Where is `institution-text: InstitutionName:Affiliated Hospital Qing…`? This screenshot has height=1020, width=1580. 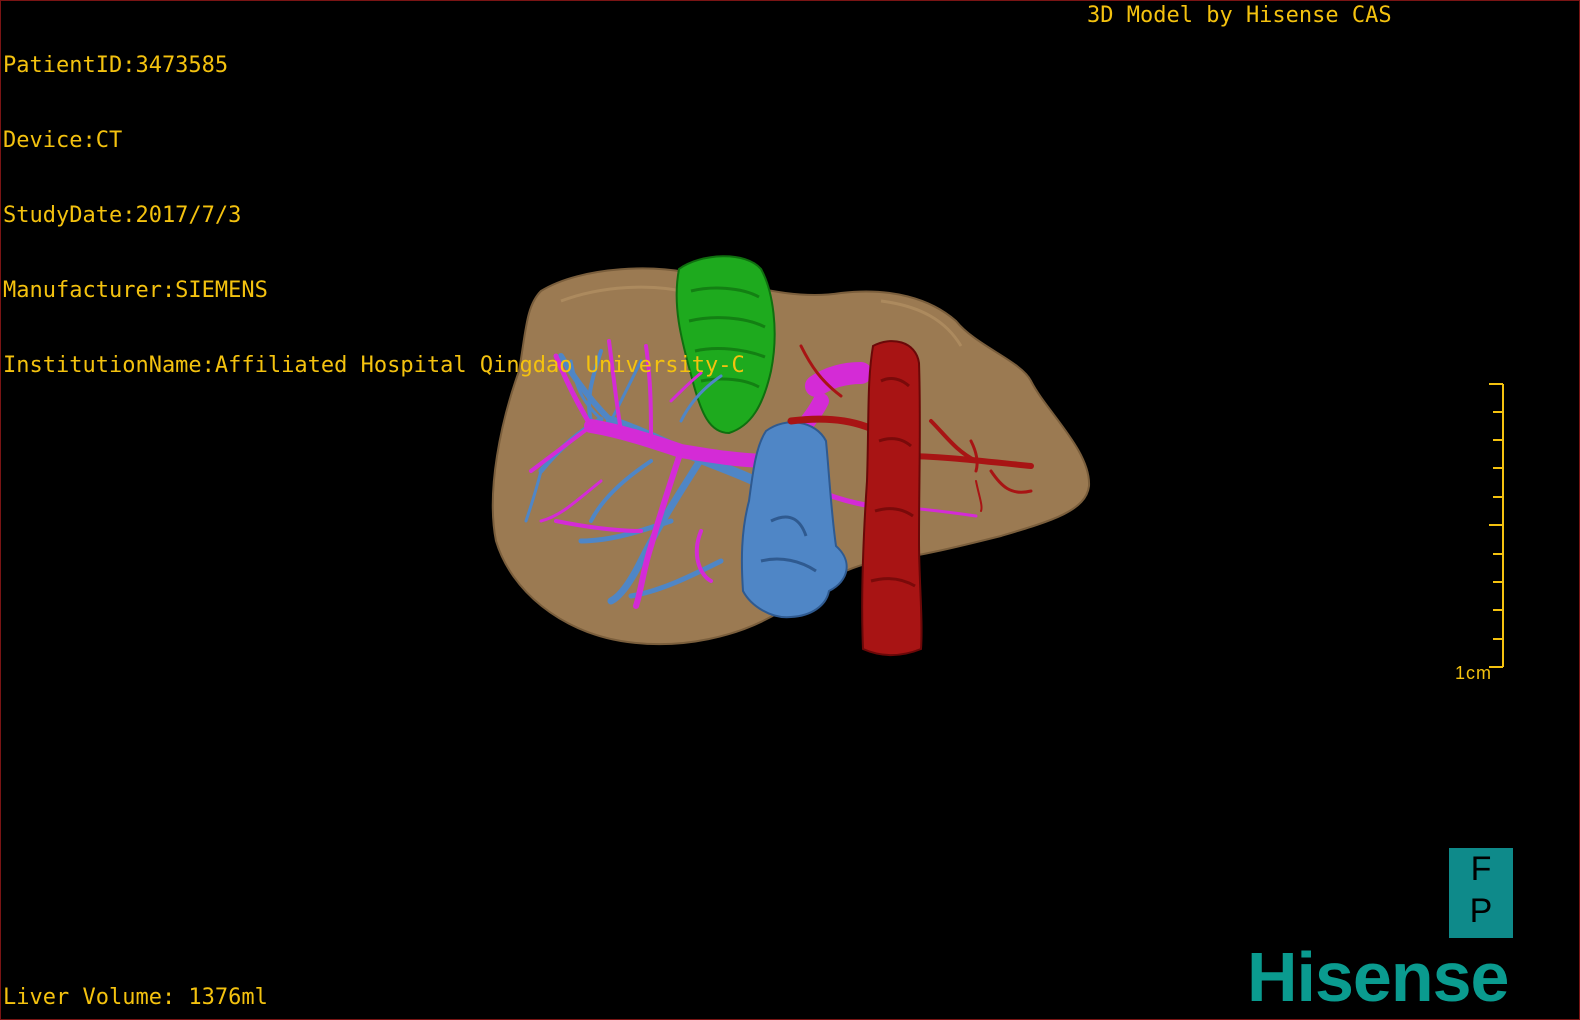
institution-text: InstitutionName:Affiliated Hospital Qing… is located at coordinates (374, 365).